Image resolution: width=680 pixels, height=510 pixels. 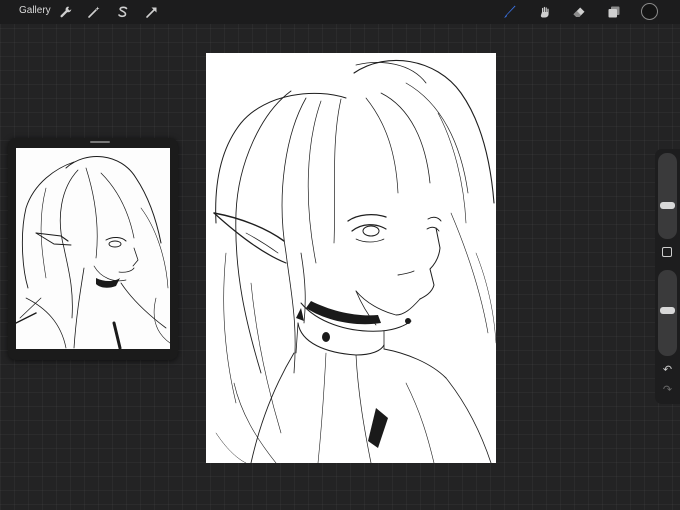 I want to click on reference-image, so click(x=93, y=248).